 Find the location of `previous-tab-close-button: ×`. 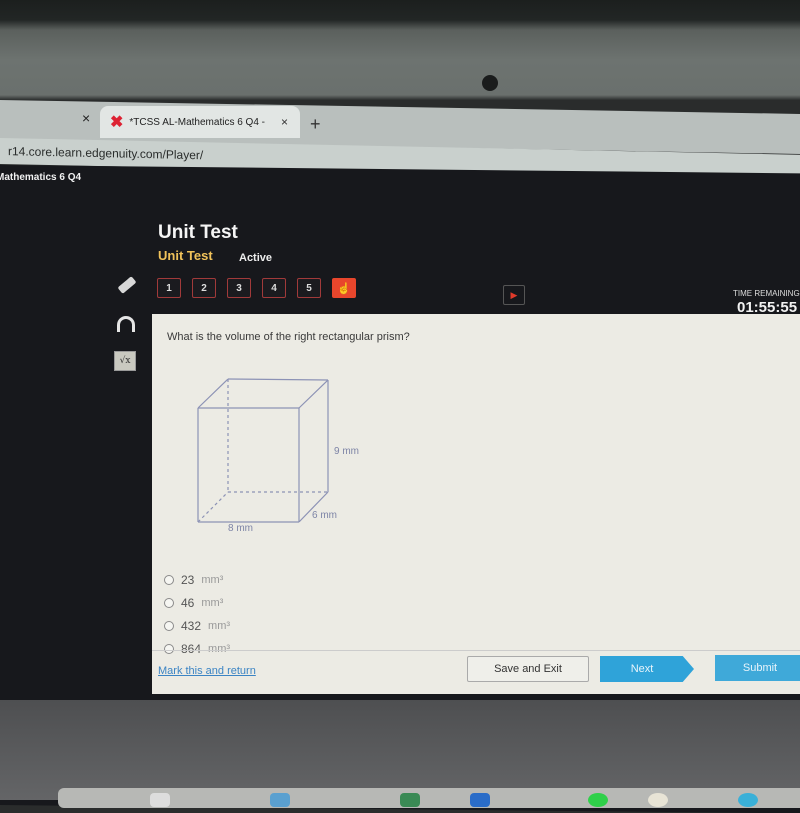

previous-tab-close-button: × is located at coordinates (86, 118).